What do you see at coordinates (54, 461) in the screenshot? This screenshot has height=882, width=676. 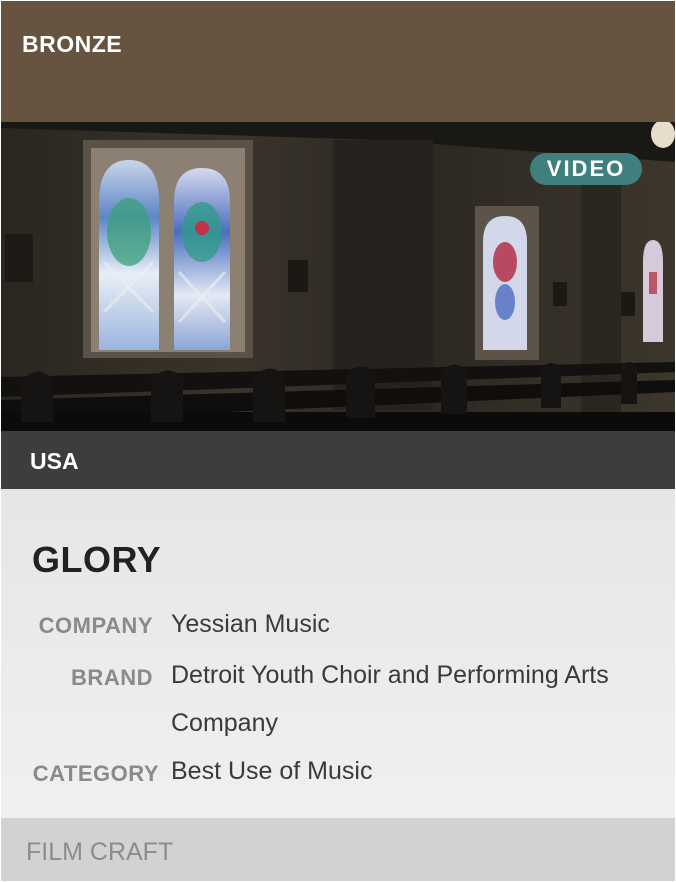 I see `country-label: USA` at bounding box center [54, 461].